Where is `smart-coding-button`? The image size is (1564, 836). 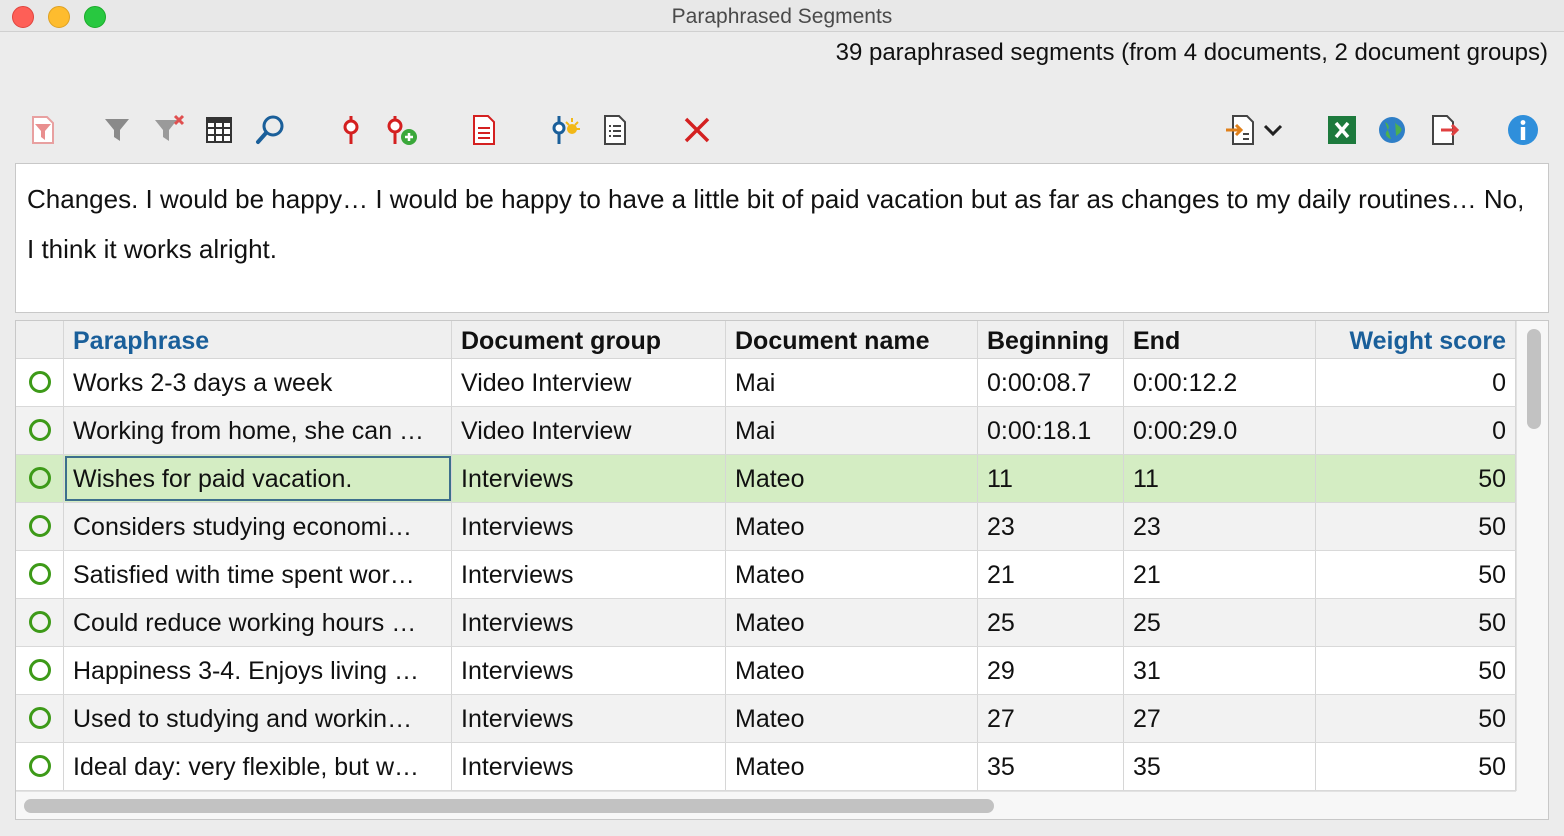
smart-coding-button is located at coordinates (565, 130).